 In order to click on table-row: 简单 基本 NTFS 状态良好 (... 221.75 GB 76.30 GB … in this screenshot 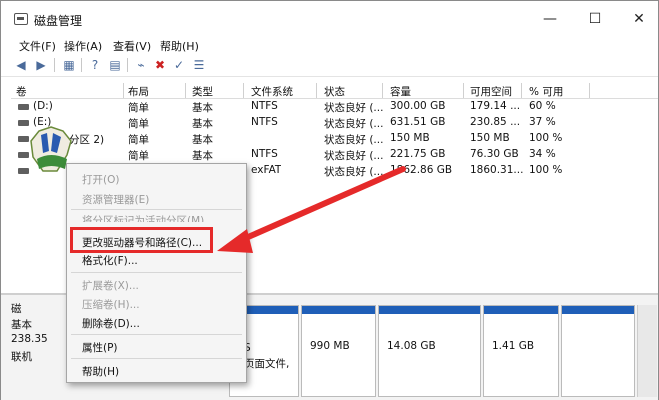, I will do `click(334, 155)`.